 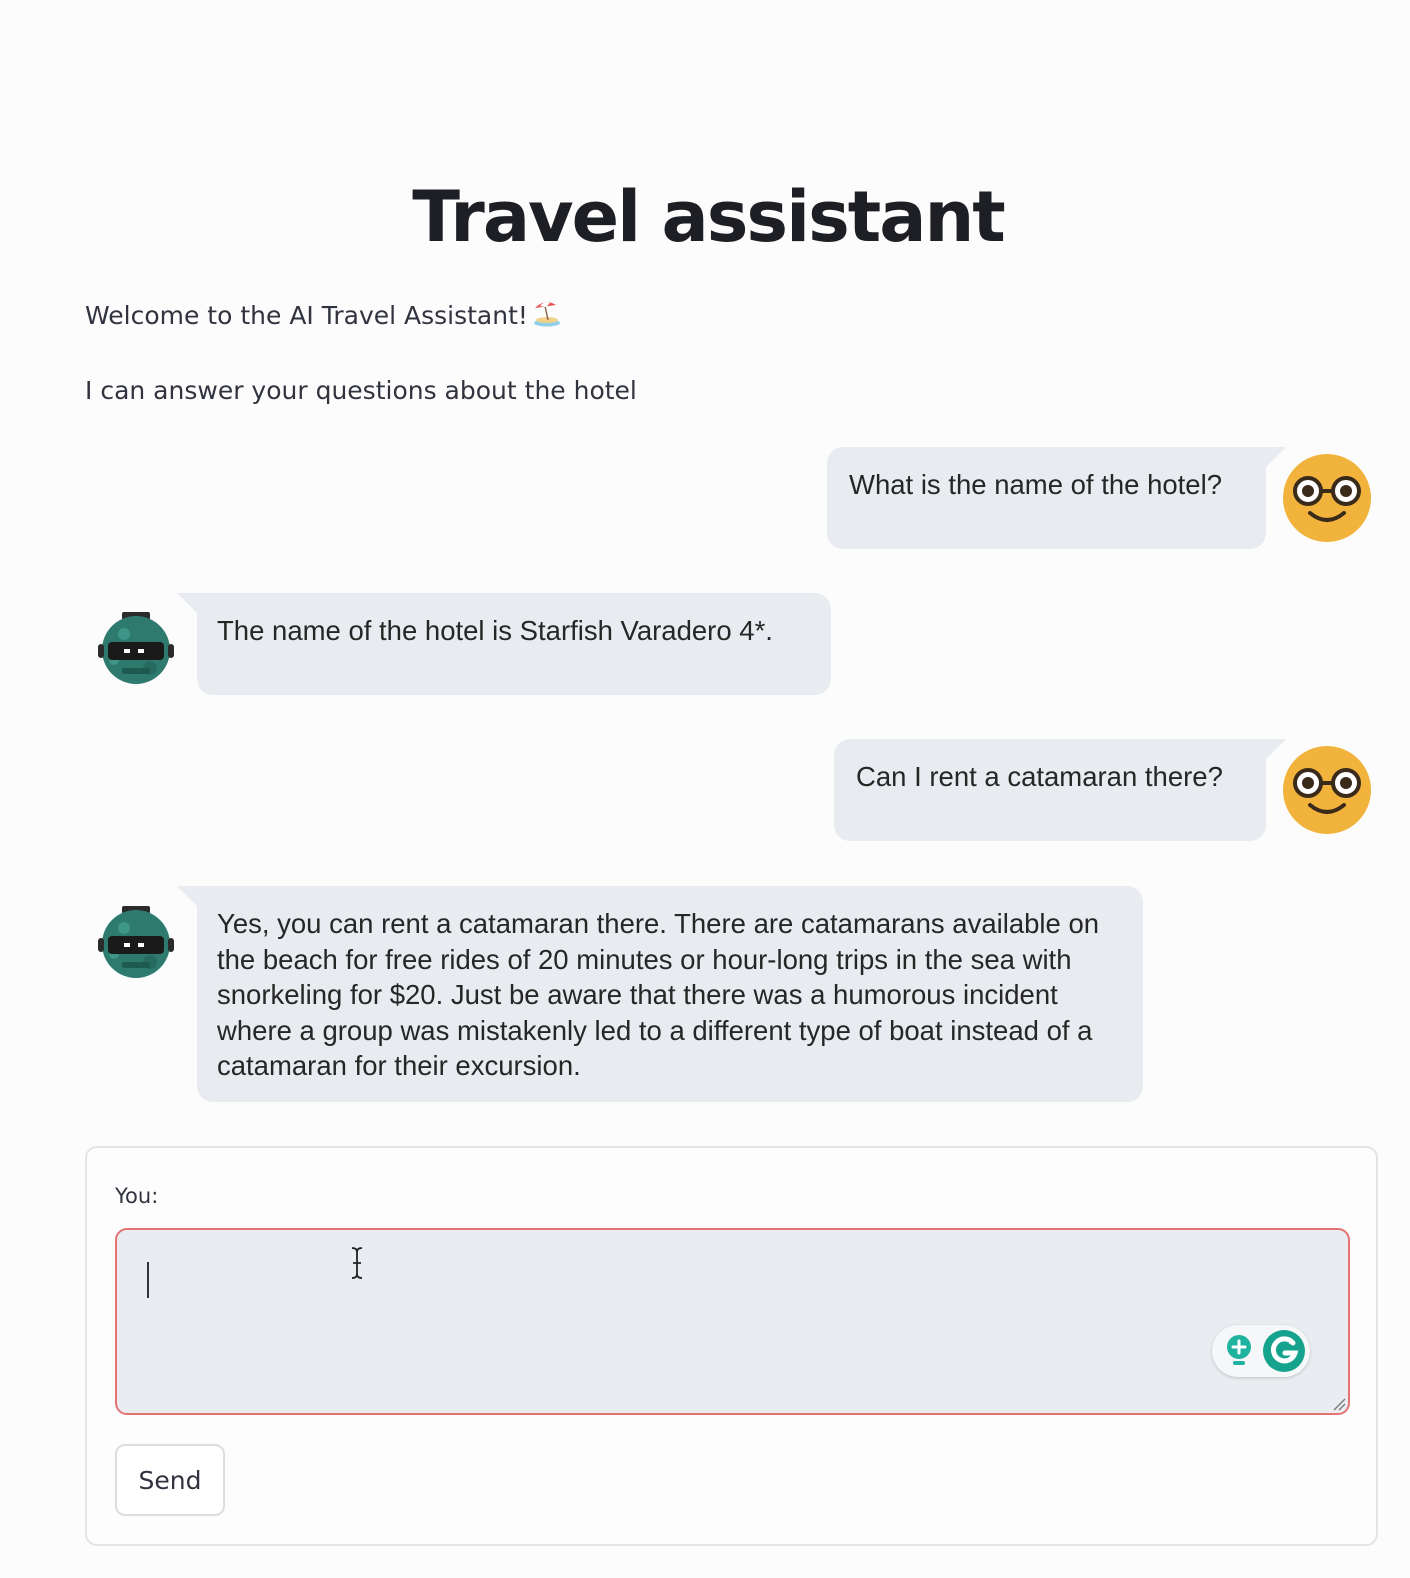 I want to click on chat-message-user: Can I rent a catamaran there?, so click(x=1060, y=790).